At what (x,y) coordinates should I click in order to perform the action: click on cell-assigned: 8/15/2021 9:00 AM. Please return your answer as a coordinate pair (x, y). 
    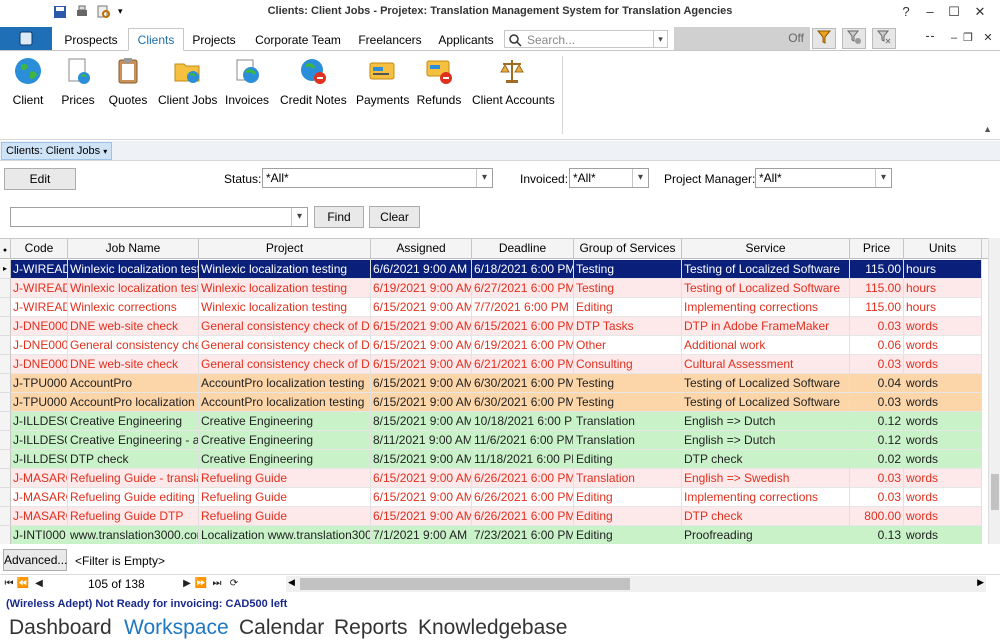
    Looking at the image, I should click on (421, 459).